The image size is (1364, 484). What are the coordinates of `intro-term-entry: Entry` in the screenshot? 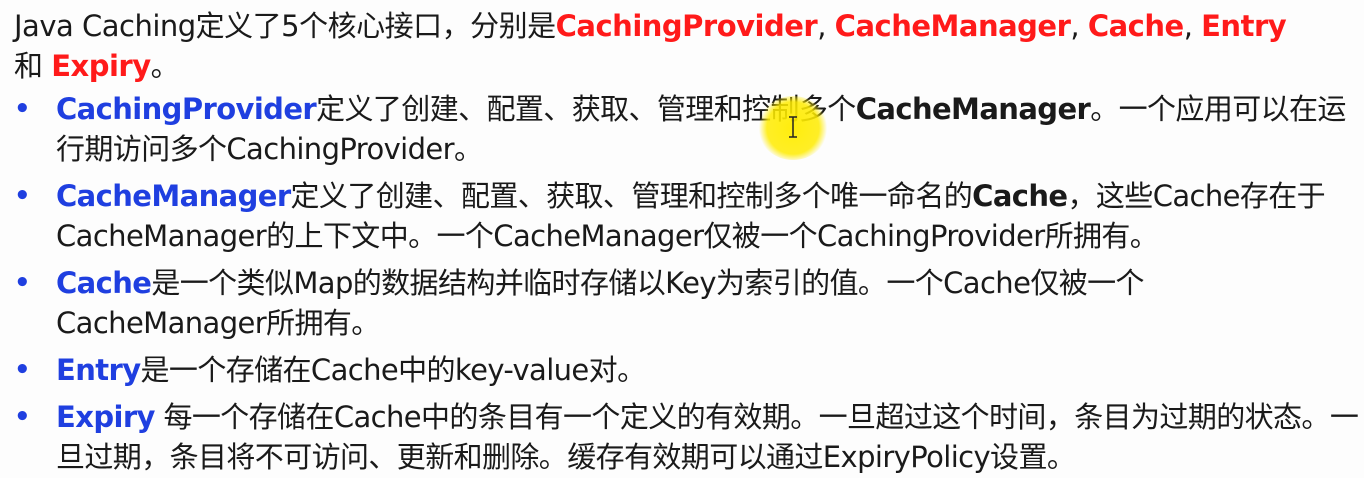 It's located at (1244, 26).